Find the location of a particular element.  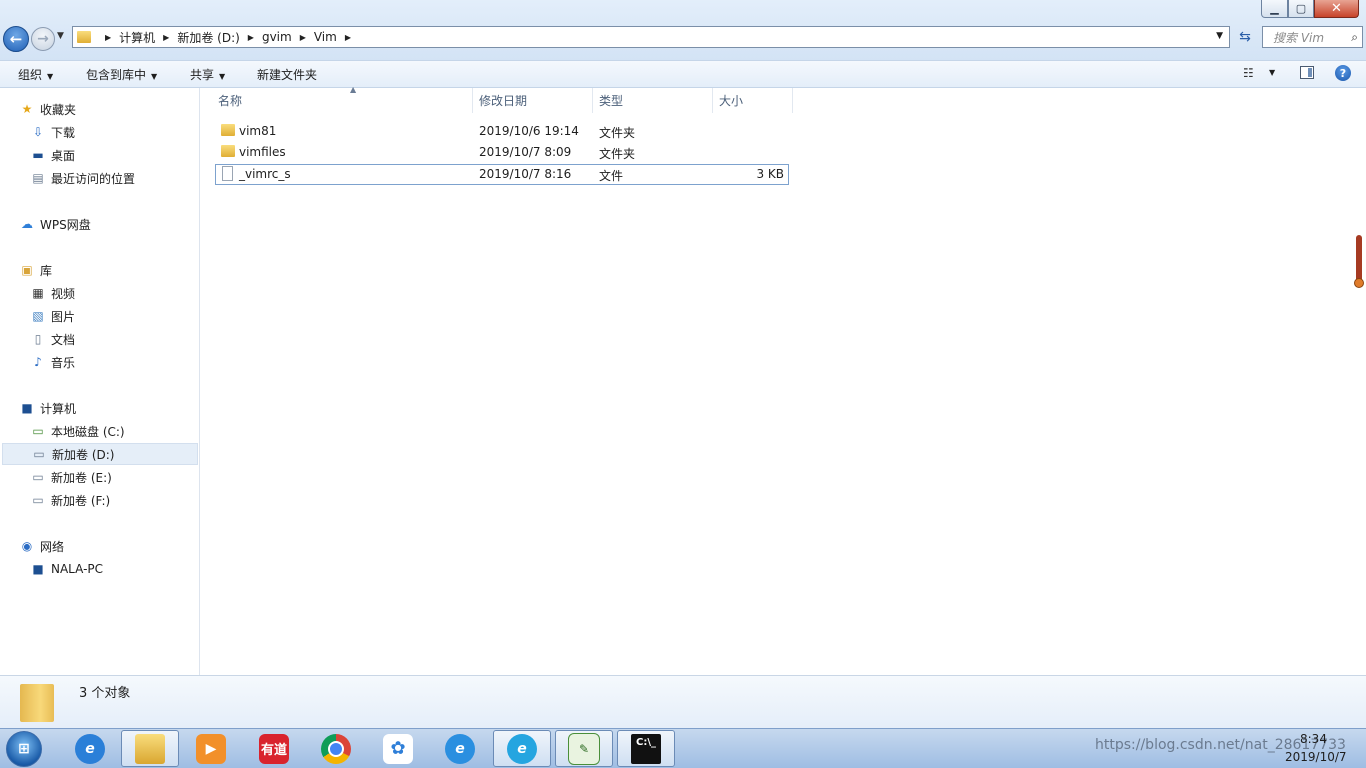

nav-documents: ▯ 文档 is located at coordinates (52, 339).